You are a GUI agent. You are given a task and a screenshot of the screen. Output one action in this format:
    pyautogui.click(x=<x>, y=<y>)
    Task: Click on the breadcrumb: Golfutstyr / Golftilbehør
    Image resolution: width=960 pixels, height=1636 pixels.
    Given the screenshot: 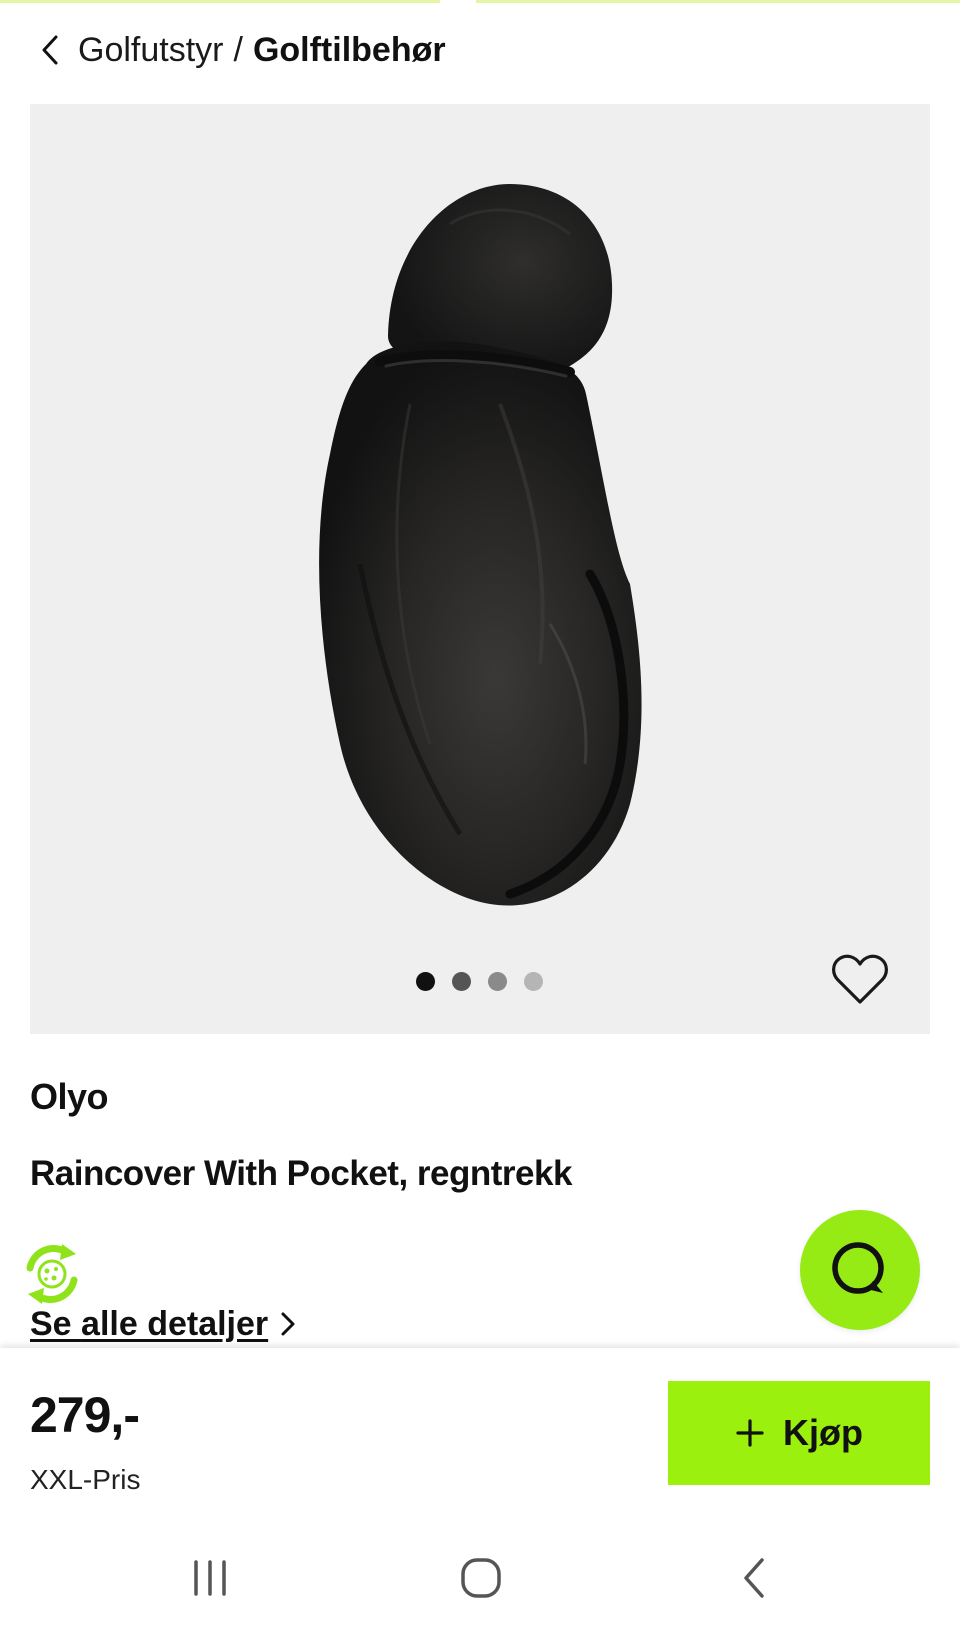 What is the action you would take?
    pyautogui.click(x=243, y=50)
    